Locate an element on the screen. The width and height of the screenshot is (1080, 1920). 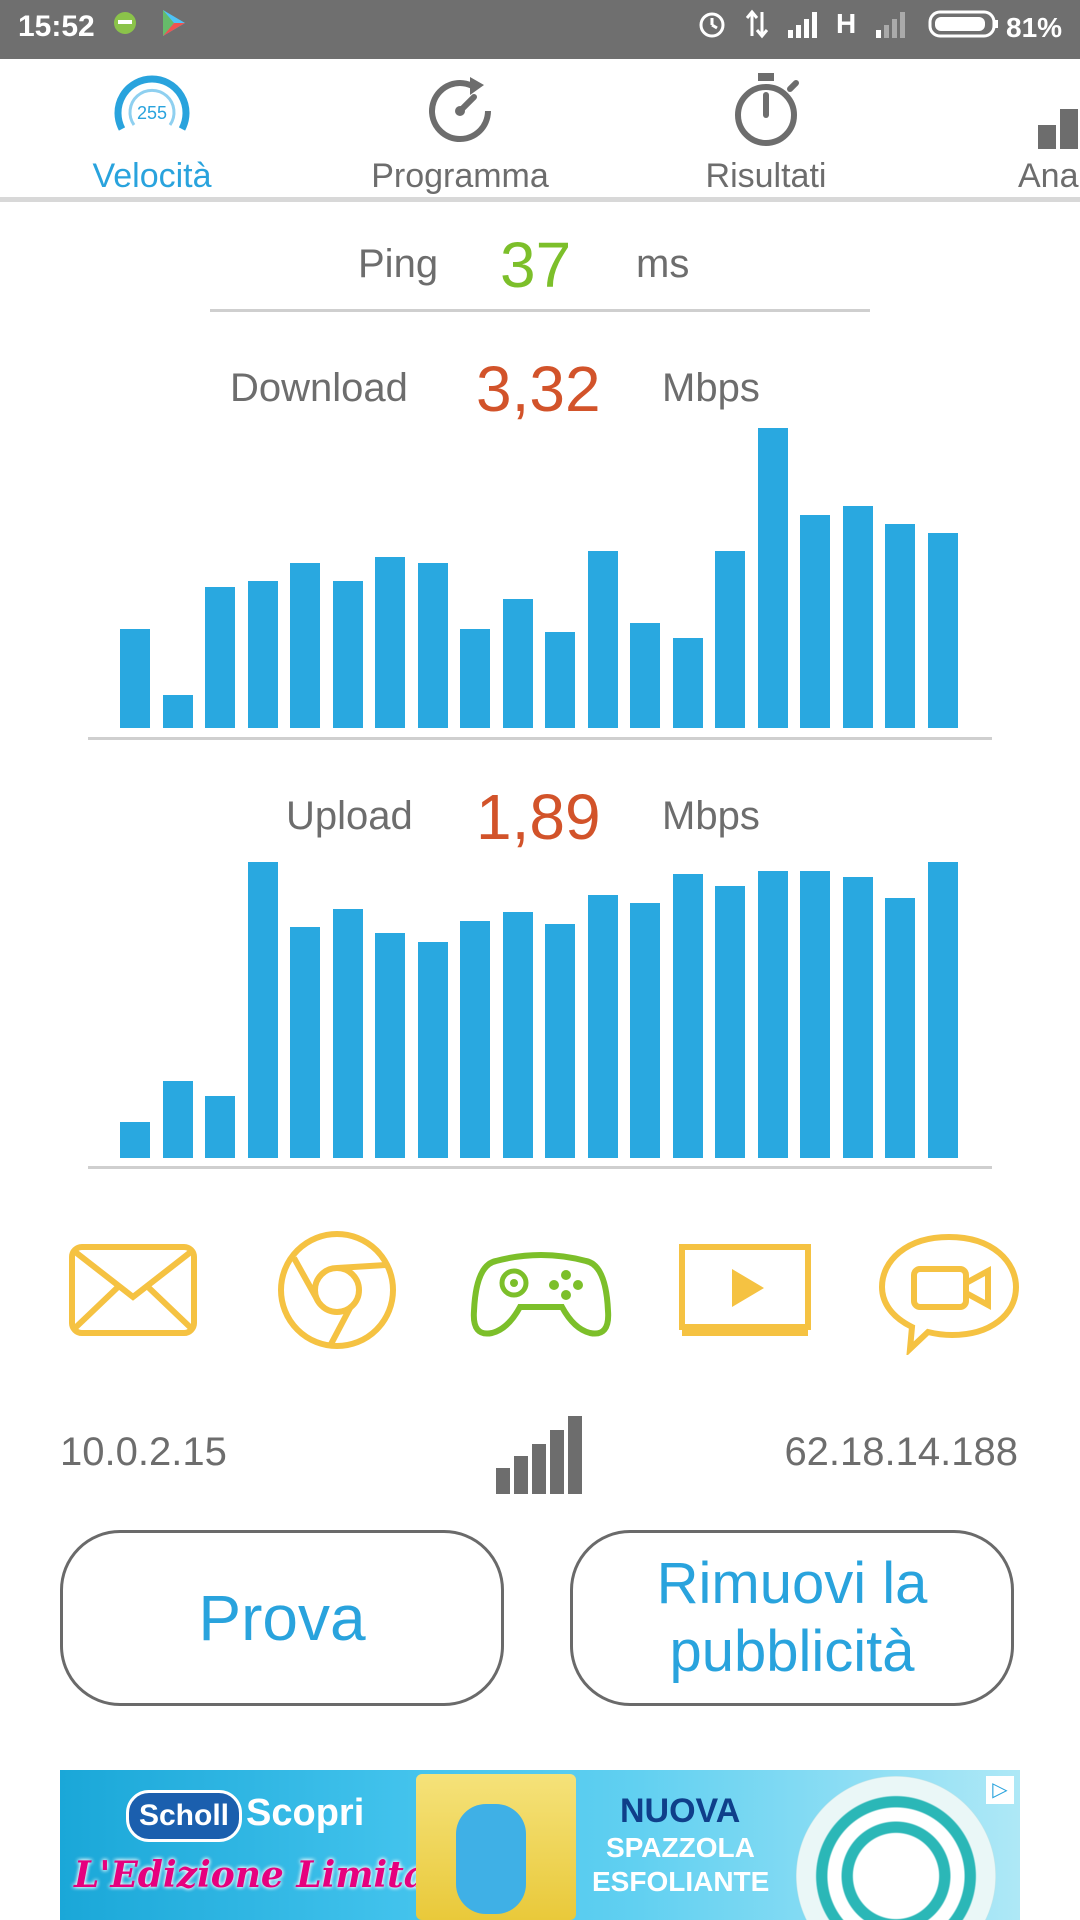
ping-divider is located at coordinates (540, 310).